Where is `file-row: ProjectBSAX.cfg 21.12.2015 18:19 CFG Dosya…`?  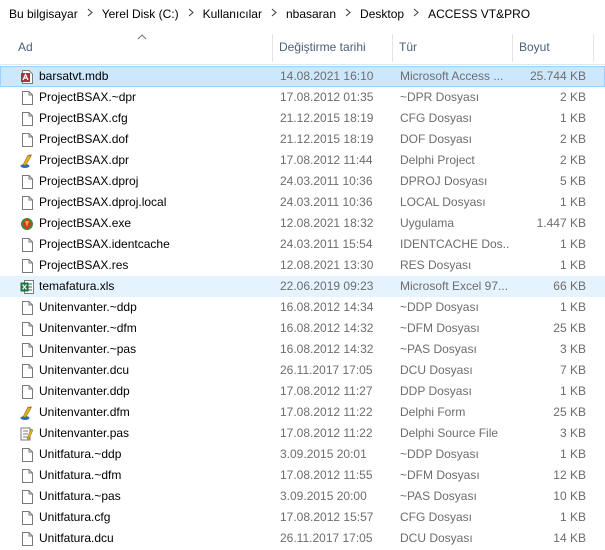 file-row: ProjectBSAX.cfg 21.12.2015 18:19 CFG Dosya… is located at coordinates (302, 118).